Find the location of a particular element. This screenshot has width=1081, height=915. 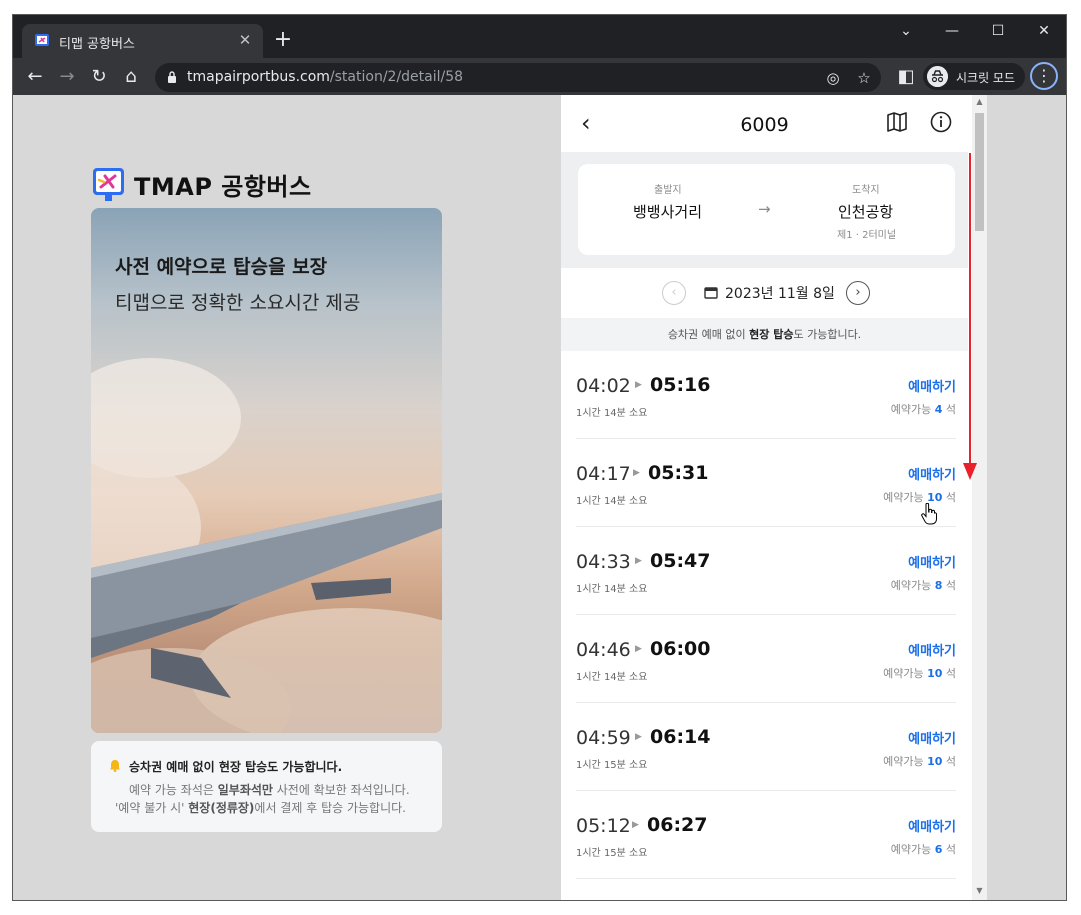

notice-line-1: 예약 가능 좌석은 일부좌석만 사전에 확보한 좌석입니다. is located at coordinates (269, 789).